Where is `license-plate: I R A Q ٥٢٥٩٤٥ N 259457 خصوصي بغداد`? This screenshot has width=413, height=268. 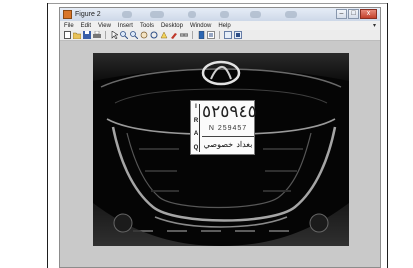
license-plate: I R A Q ٥٢٥٩٤٥ N 259457 خصوصي بغداد is located at coordinates (223, 127).